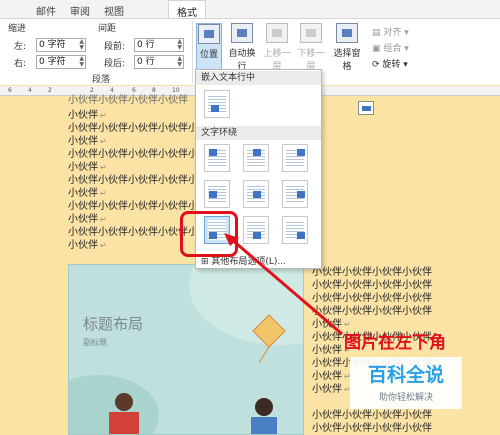  Describe the element at coordinates (80, 10) in the screenshot. I see `tab-review: 审阅` at that location.